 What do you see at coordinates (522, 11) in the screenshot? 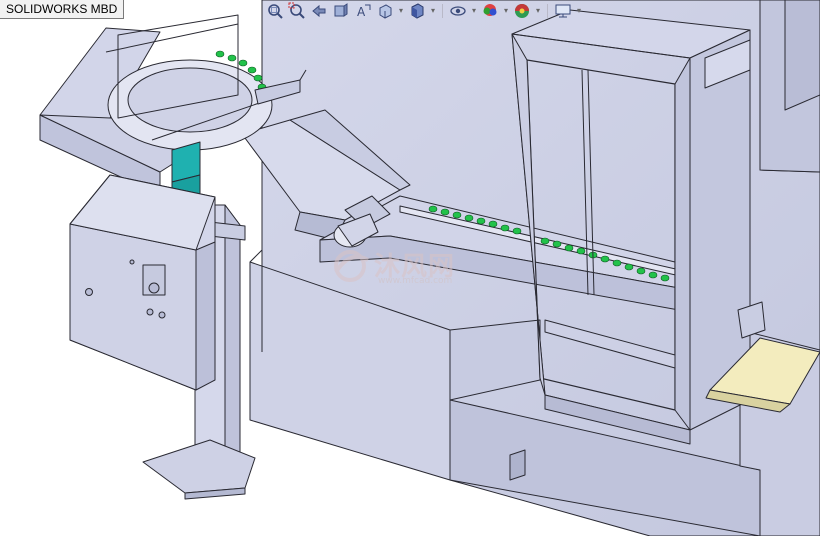
I see `apply-scene-icon` at bounding box center [522, 11].